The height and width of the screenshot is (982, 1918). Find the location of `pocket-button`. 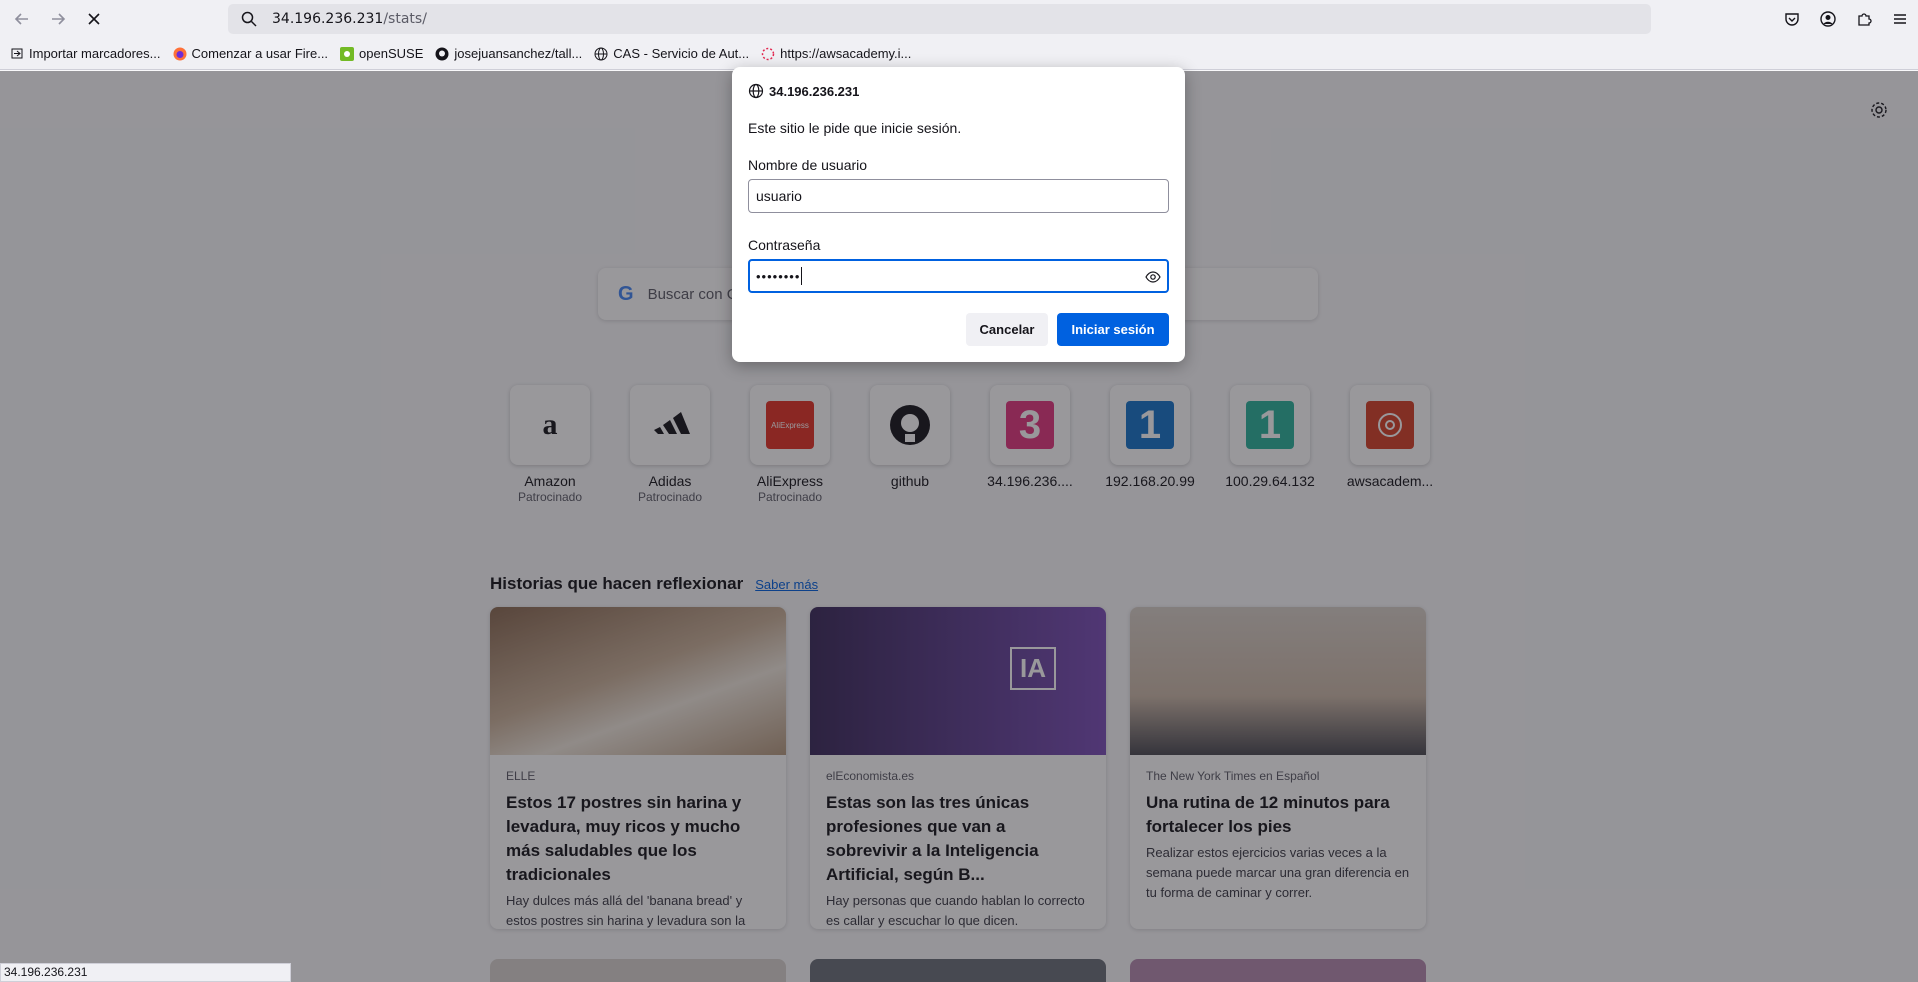

pocket-button is located at coordinates (1792, 19).